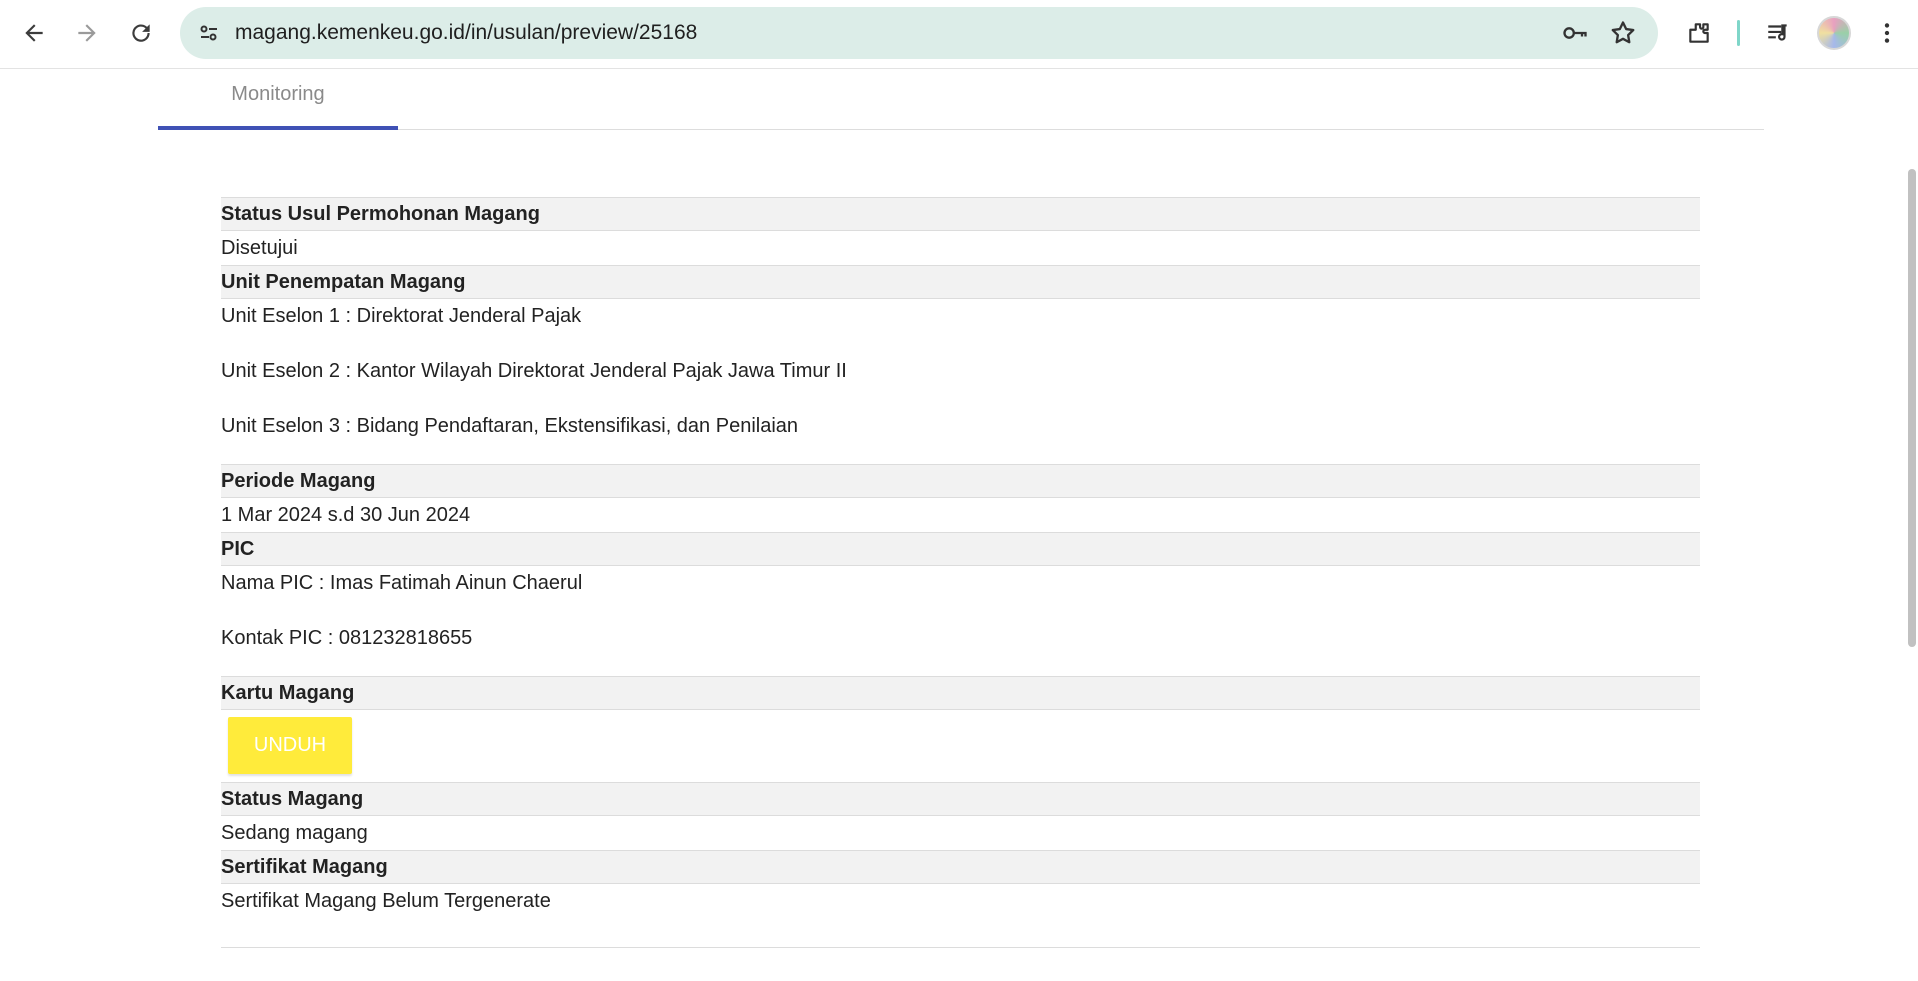 The image size is (1918, 981). What do you see at coordinates (141, 33) in the screenshot?
I see `reload-icon` at bounding box center [141, 33].